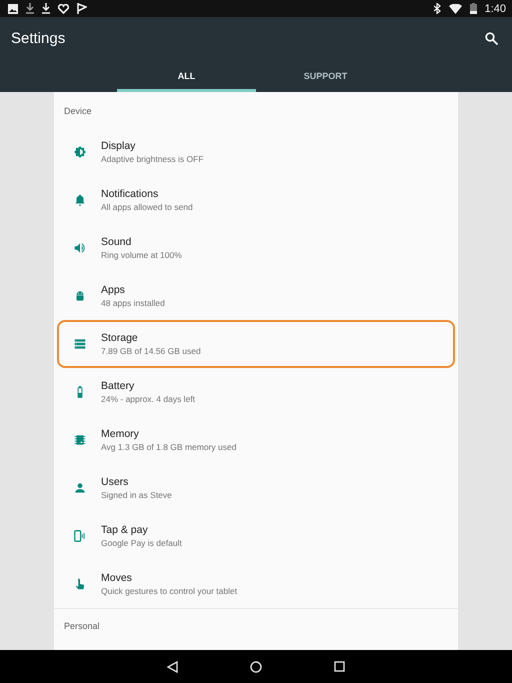 This screenshot has width=512, height=683. I want to click on item-subtitle: Adaptive brightness is OFF, so click(152, 159).